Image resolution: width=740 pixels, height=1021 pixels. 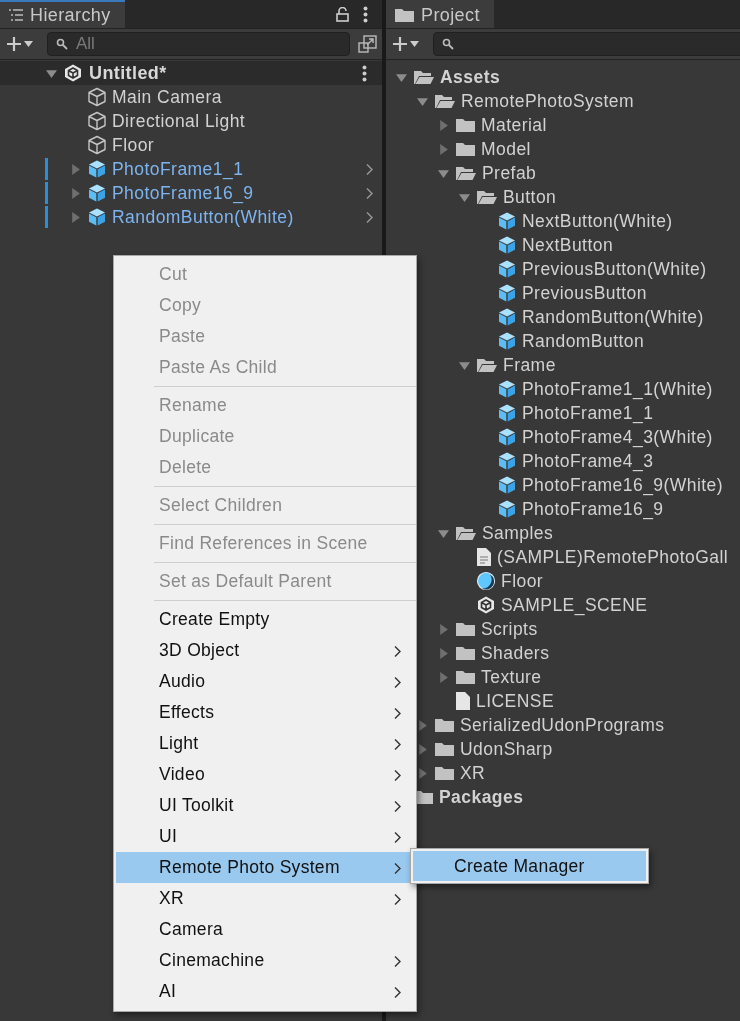 I want to click on scene-toggle-icon, so click(x=368, y=44).